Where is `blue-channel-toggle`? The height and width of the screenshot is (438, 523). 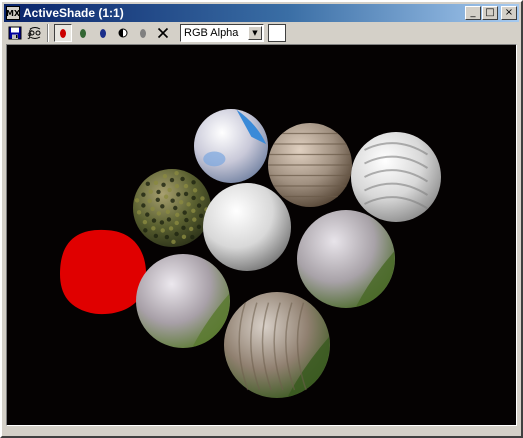 blue-channel-toggle is located at coordinates (103, 33).